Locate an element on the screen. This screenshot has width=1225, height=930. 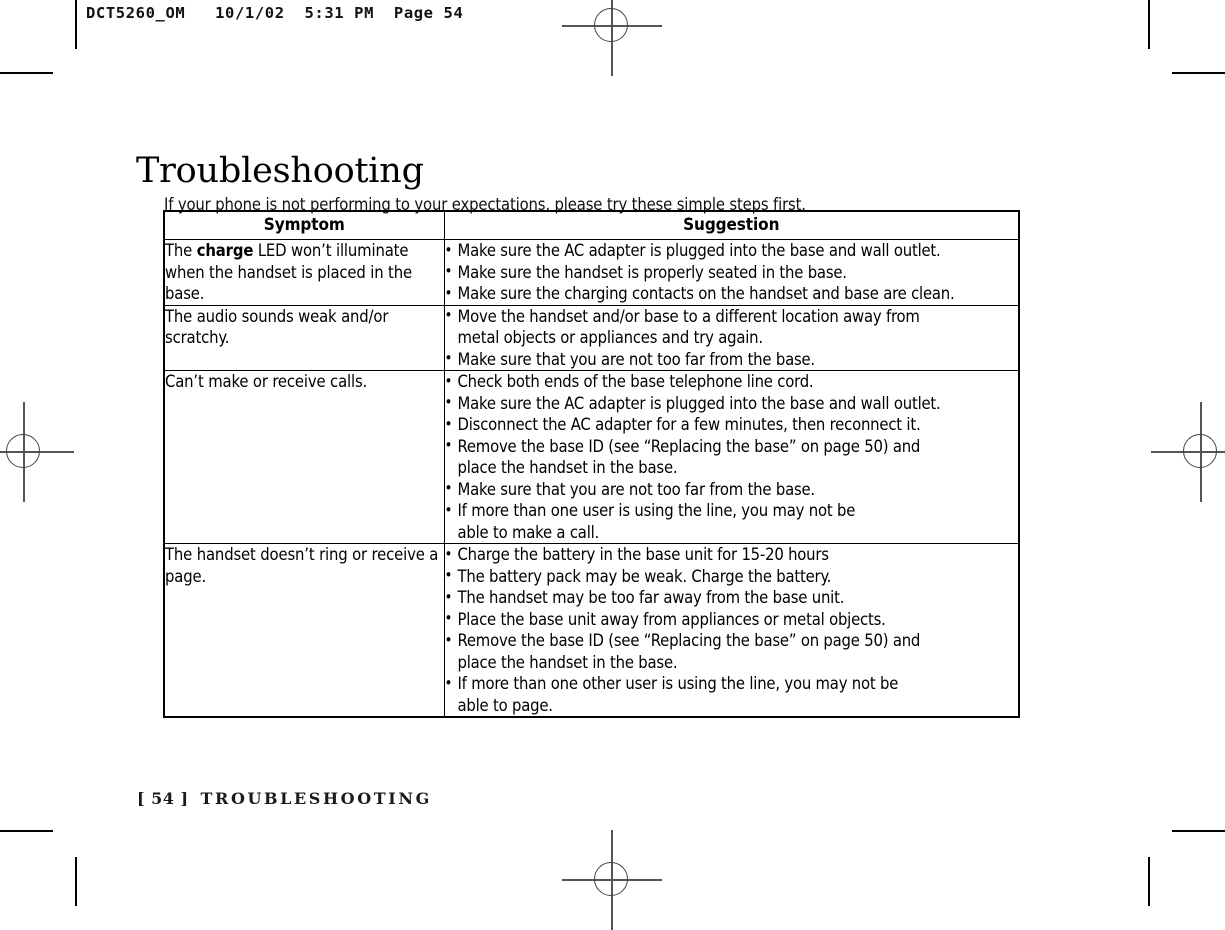
registration-mark-top is located at coordinates (612, 38).